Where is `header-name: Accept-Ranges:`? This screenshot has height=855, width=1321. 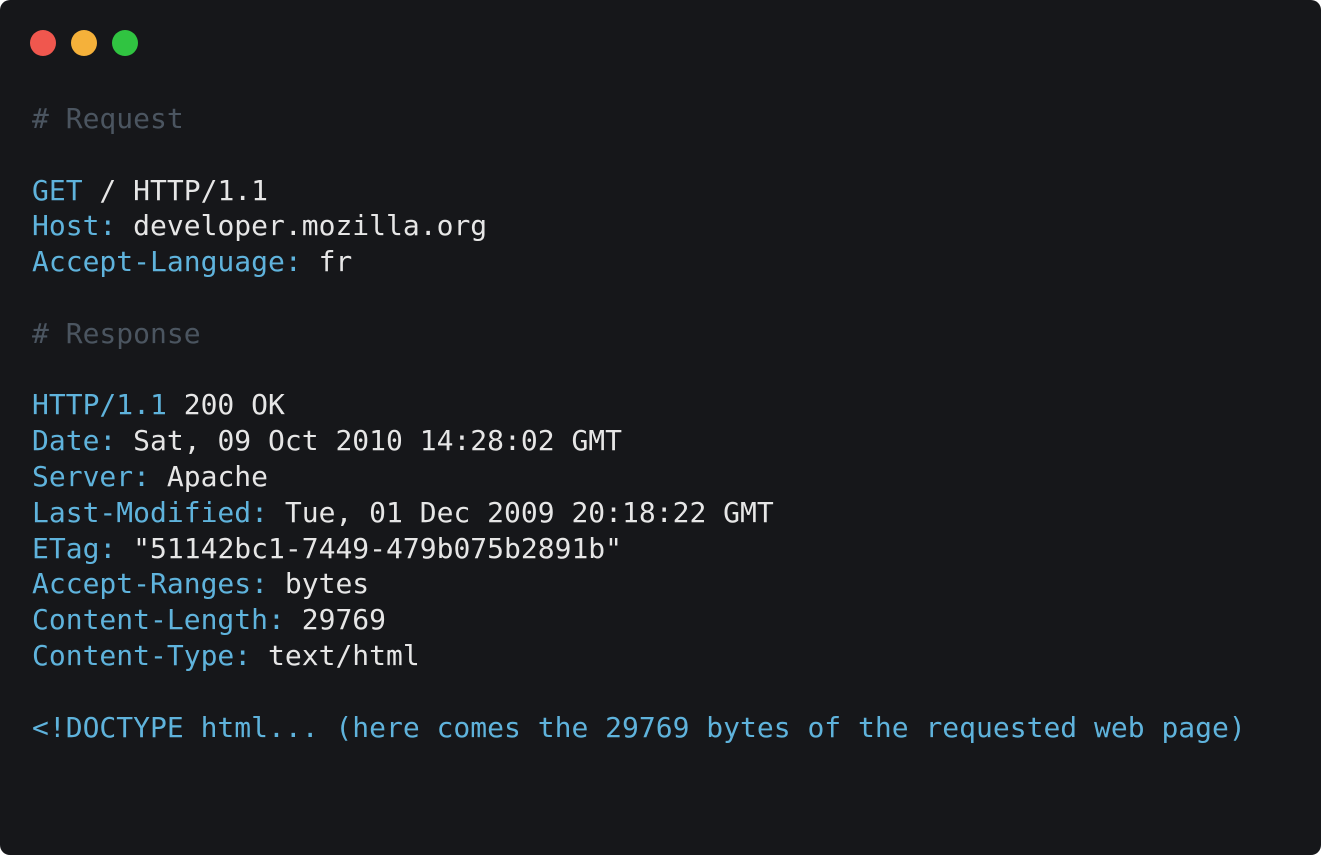
header-name: Accept-Ranges: is located at coordinates (150, 584).